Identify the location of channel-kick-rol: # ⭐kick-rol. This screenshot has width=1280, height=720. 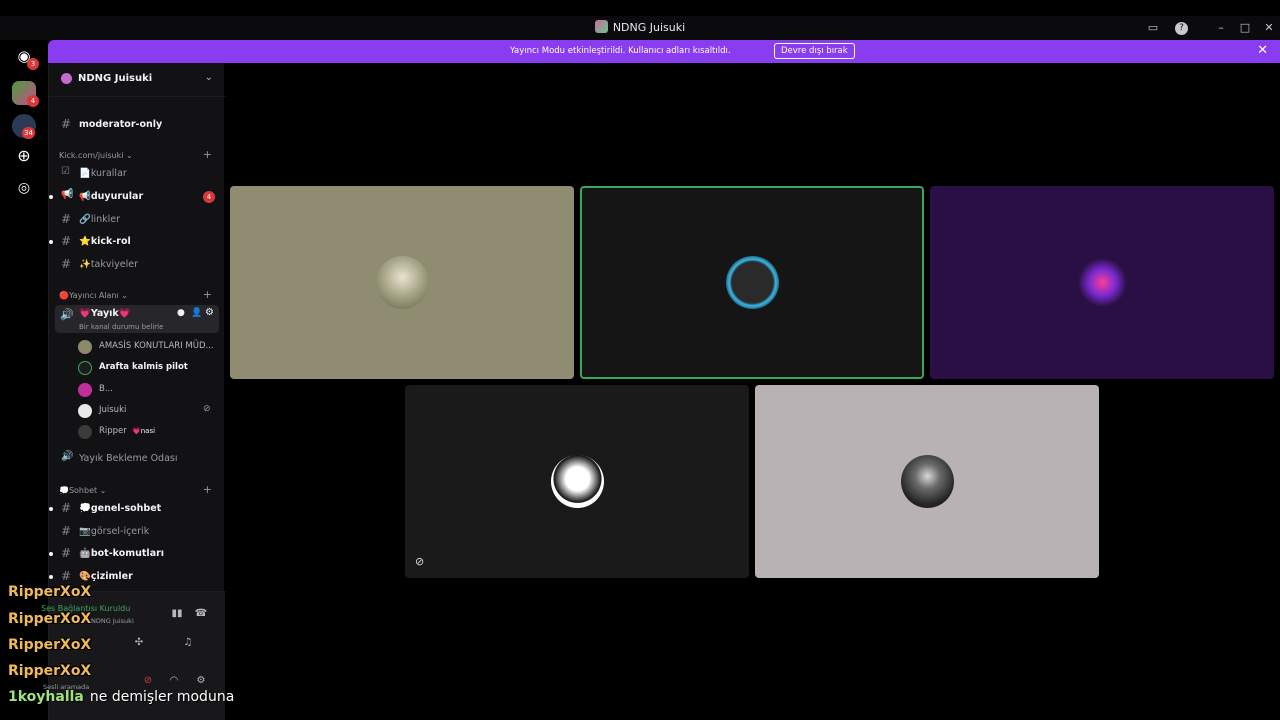
(137, 242).